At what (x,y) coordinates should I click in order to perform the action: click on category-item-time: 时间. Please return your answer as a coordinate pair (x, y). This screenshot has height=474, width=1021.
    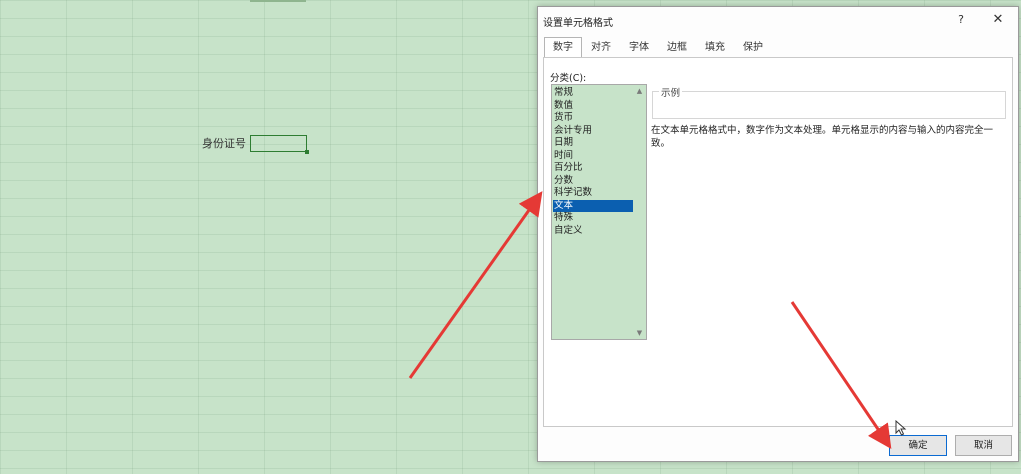
    Looking at the image, I should click on (593, 156).